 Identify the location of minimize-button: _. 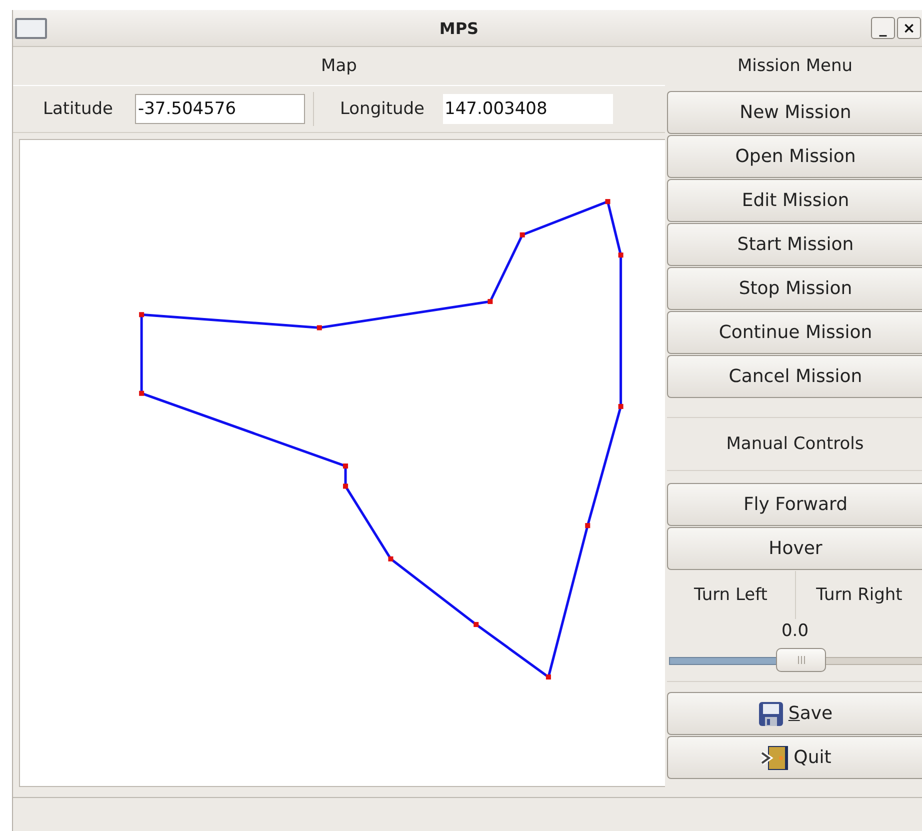
(883, 28).